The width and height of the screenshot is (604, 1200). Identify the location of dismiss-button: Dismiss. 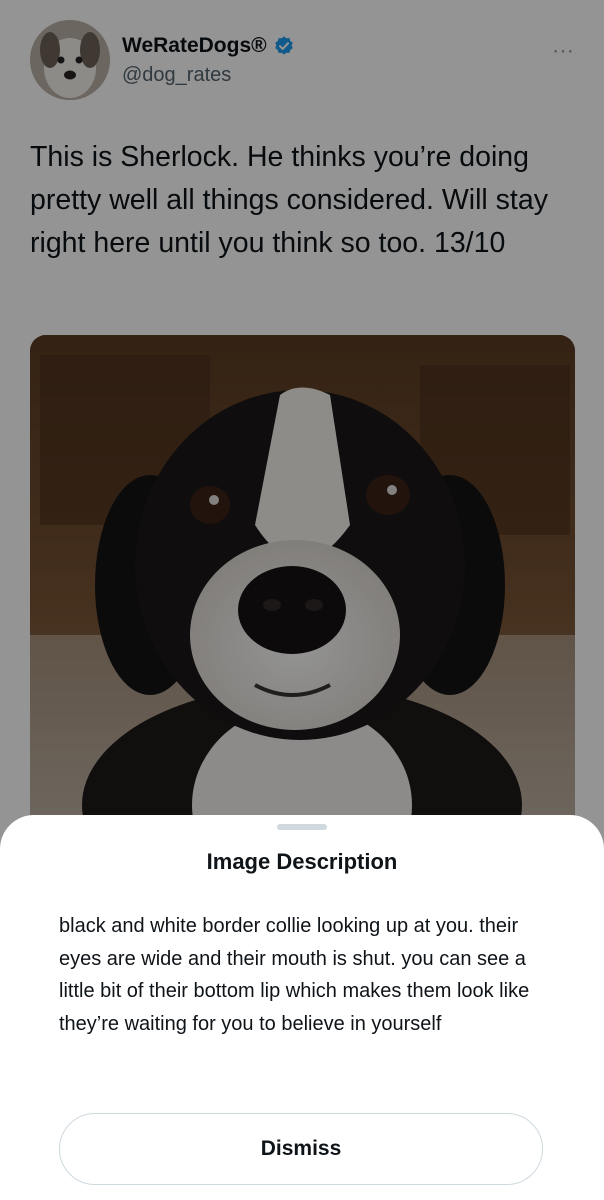
(301, 1149).